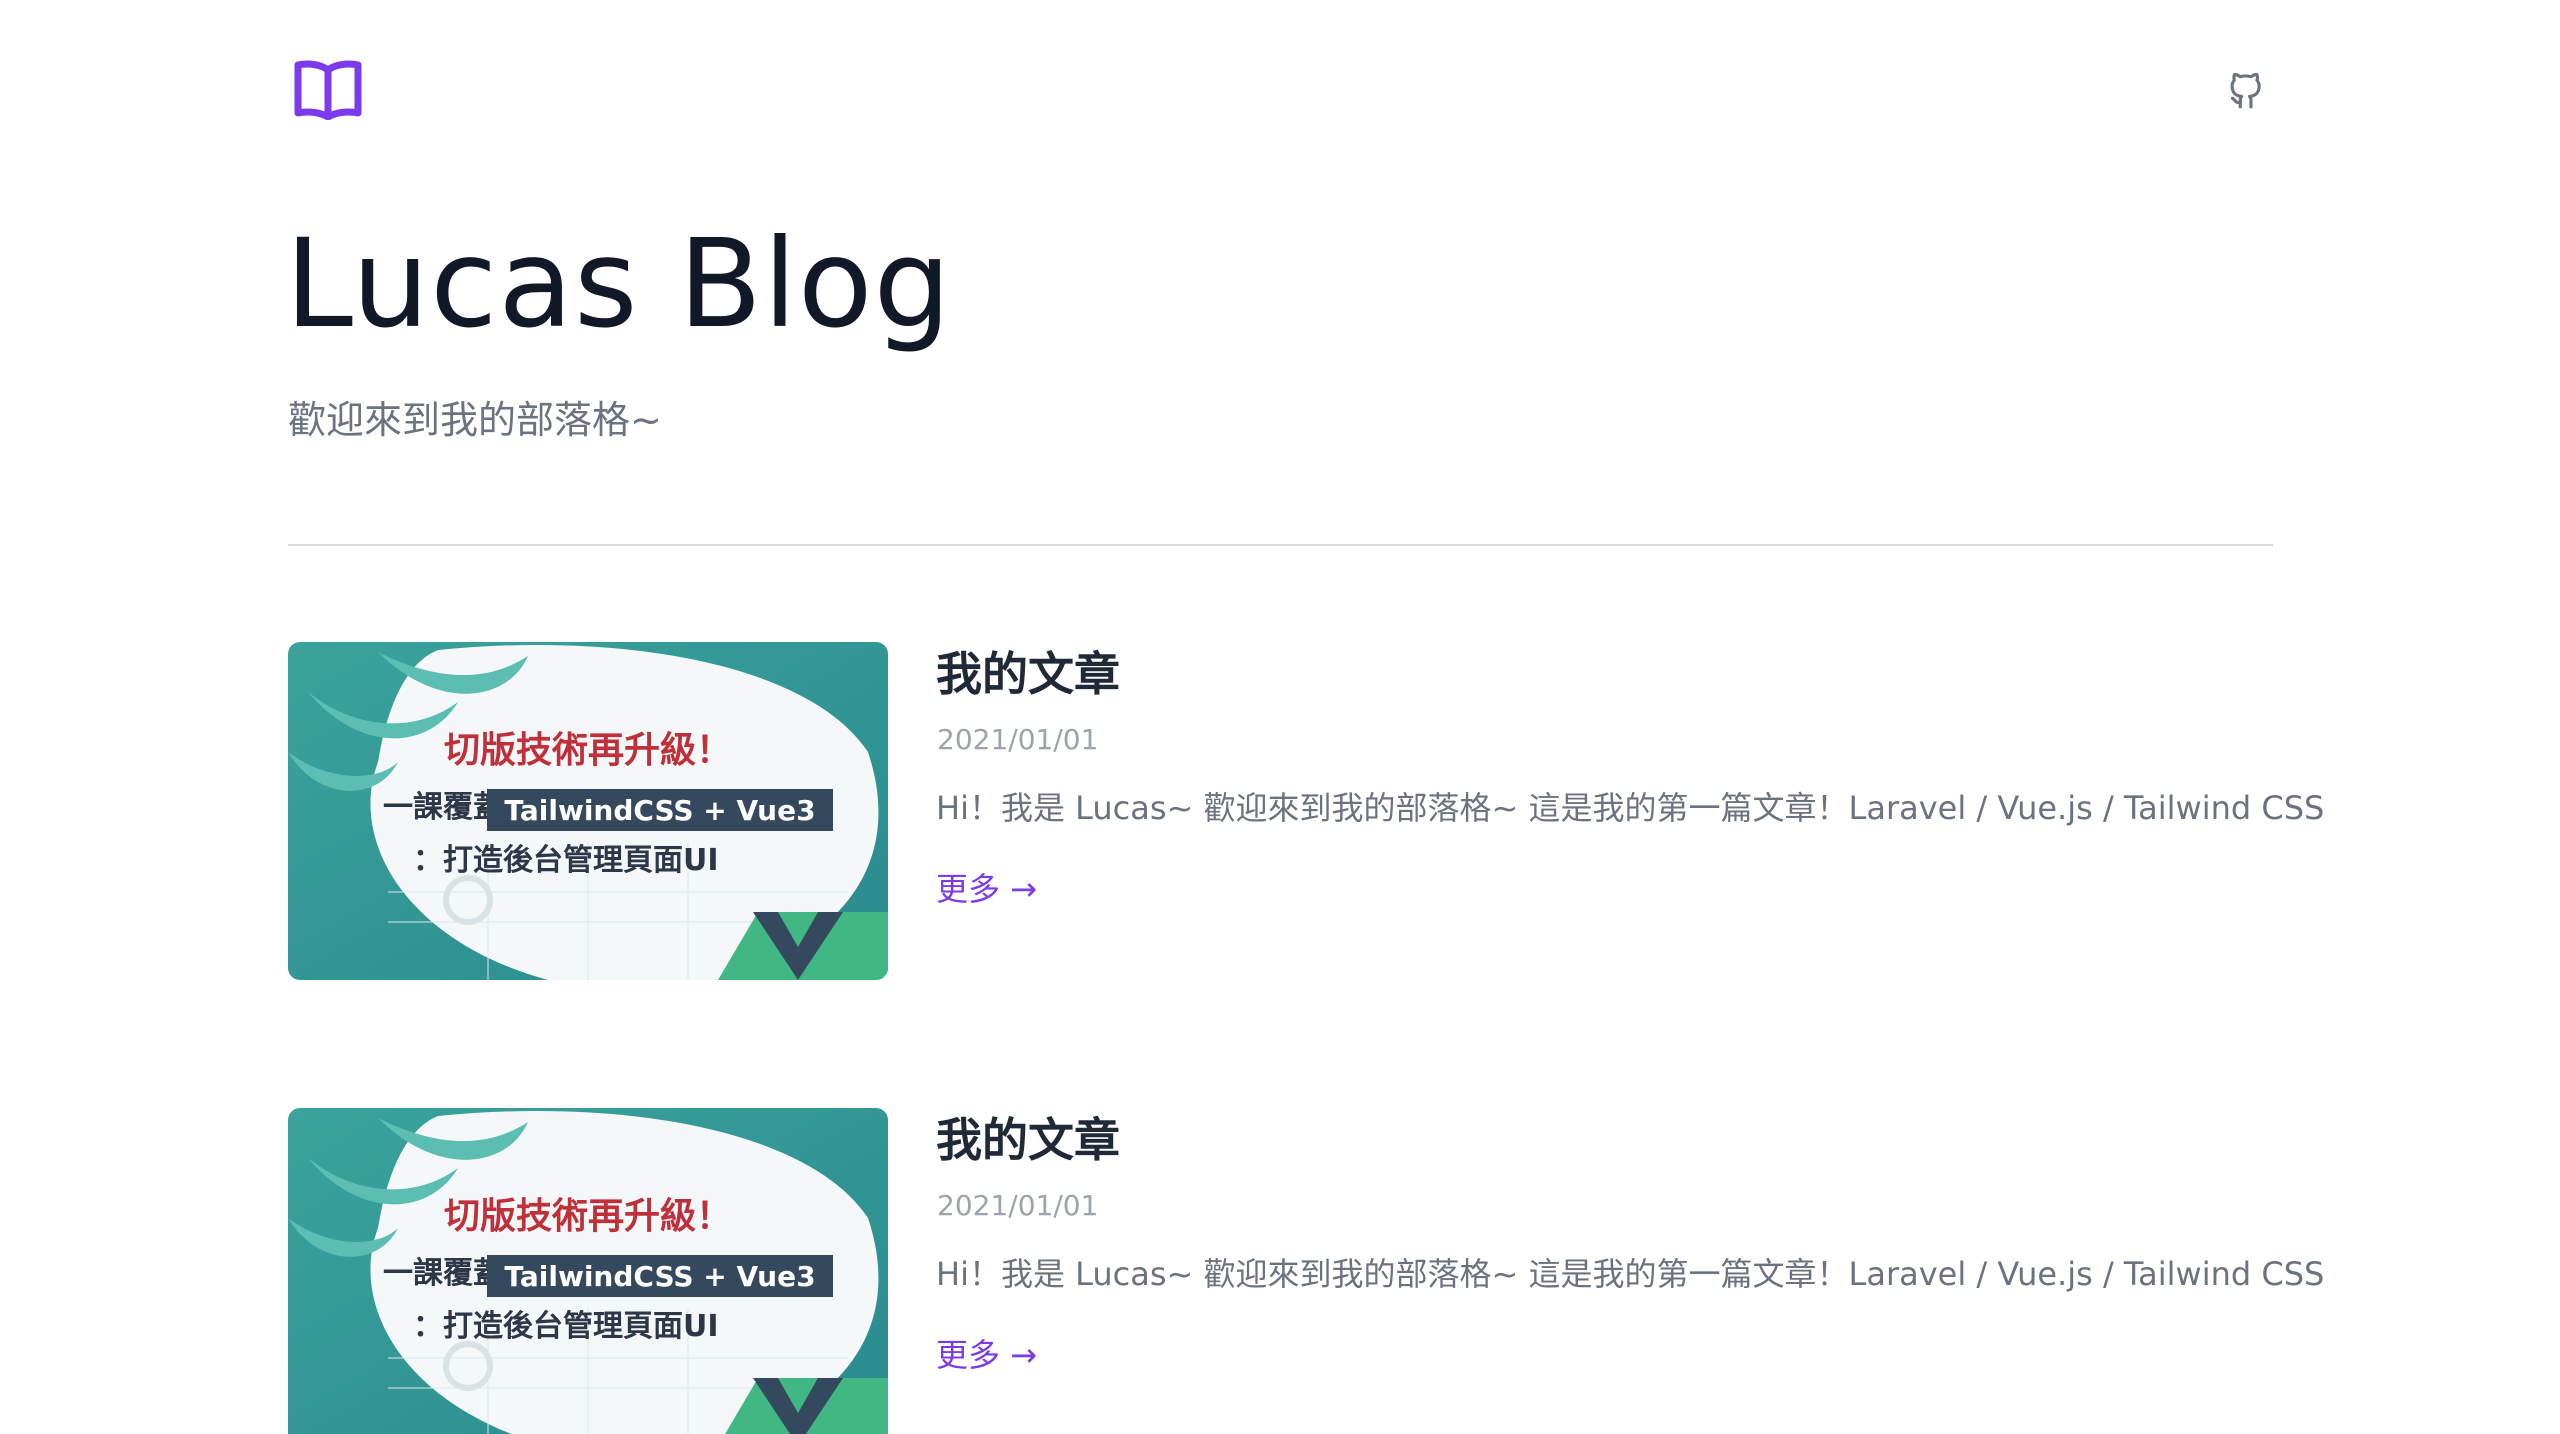 The height and width of the screenshot is (1434, 2560). I want to click on book-open-icon, so click(328, 89).